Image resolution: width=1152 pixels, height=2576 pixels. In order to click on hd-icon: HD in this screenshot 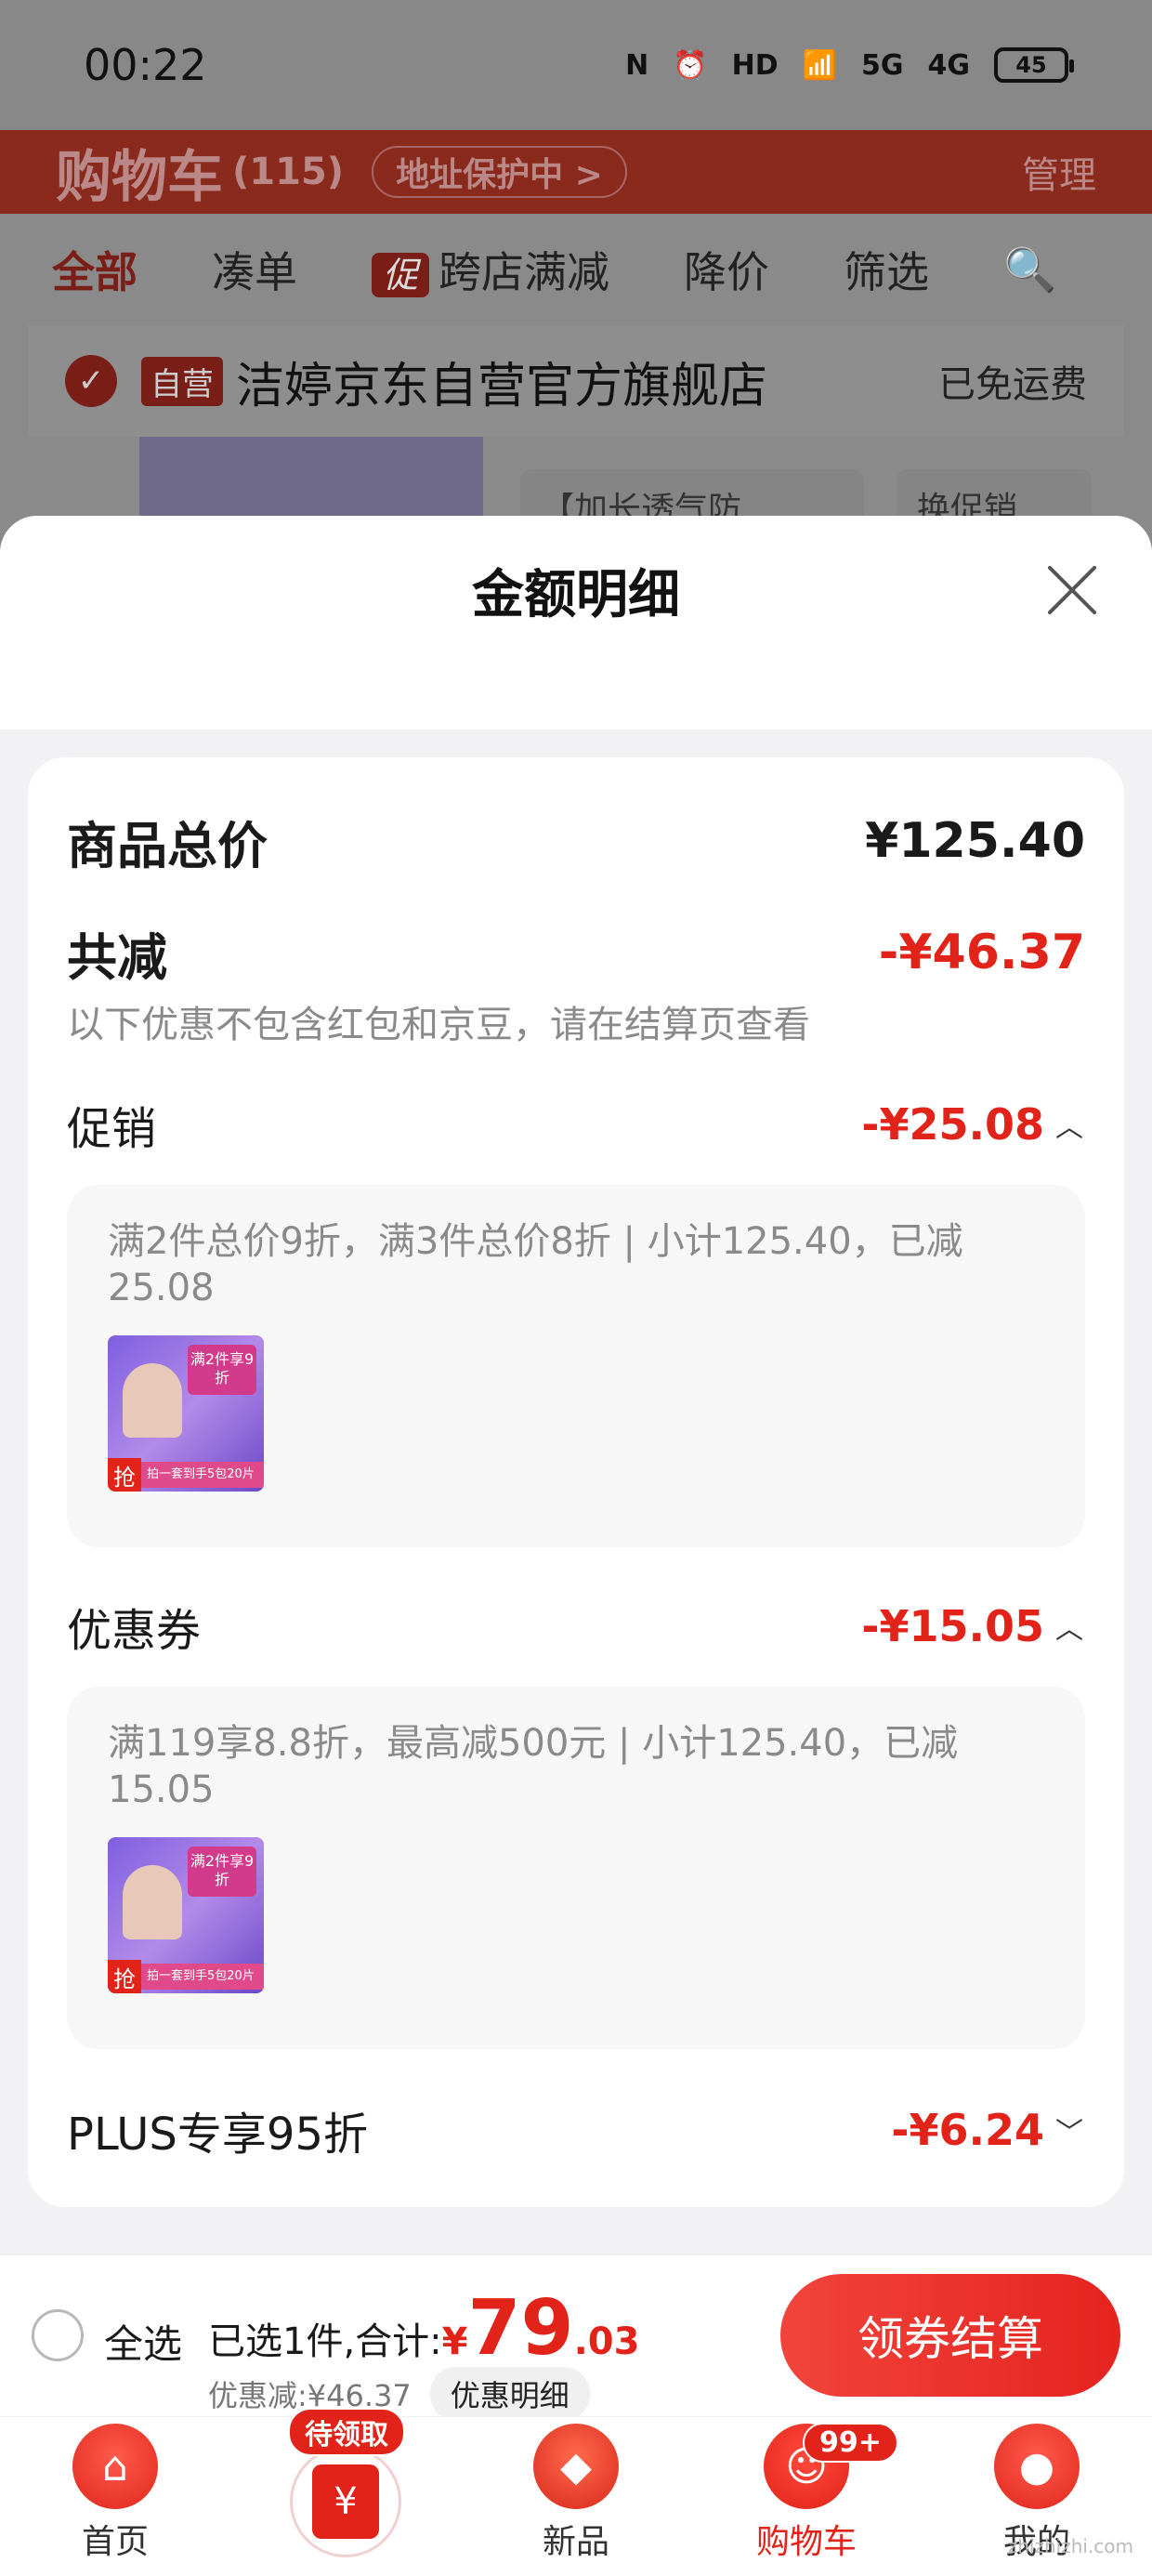, I will do `click(755, 65)`.